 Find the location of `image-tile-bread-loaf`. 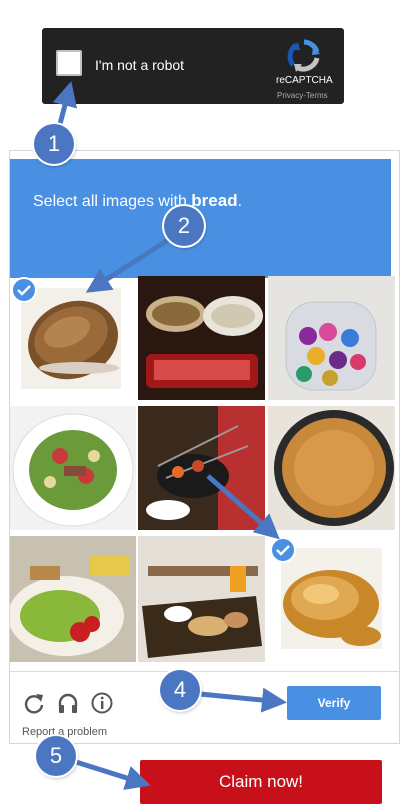

image-tile-bread-loaf is located at coordinates (71, 338).